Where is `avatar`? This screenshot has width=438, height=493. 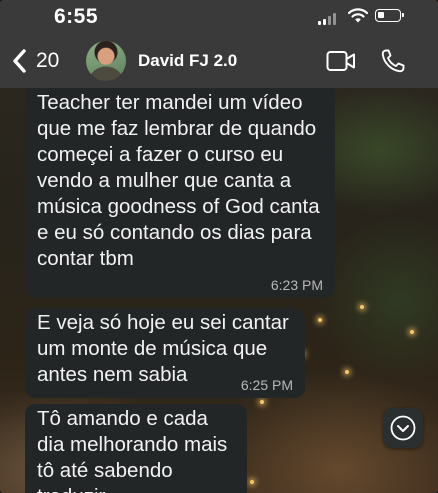
avatar is located at coordinates (106, 61).